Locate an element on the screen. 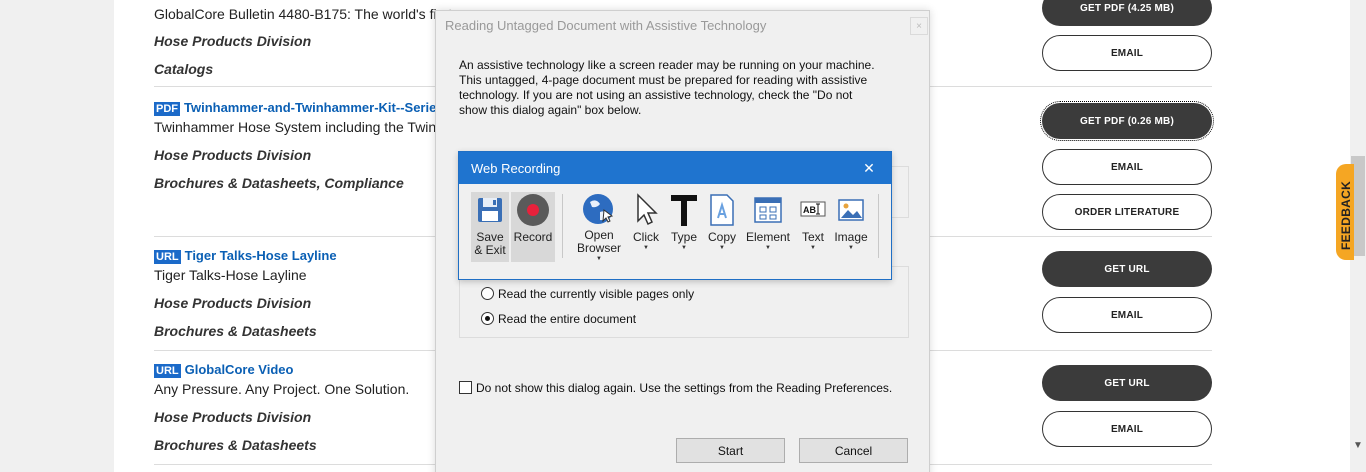 Image resolution: width=1366 pixels, height=472 pixels. cursor-icon is located at coordinates (646, 210).